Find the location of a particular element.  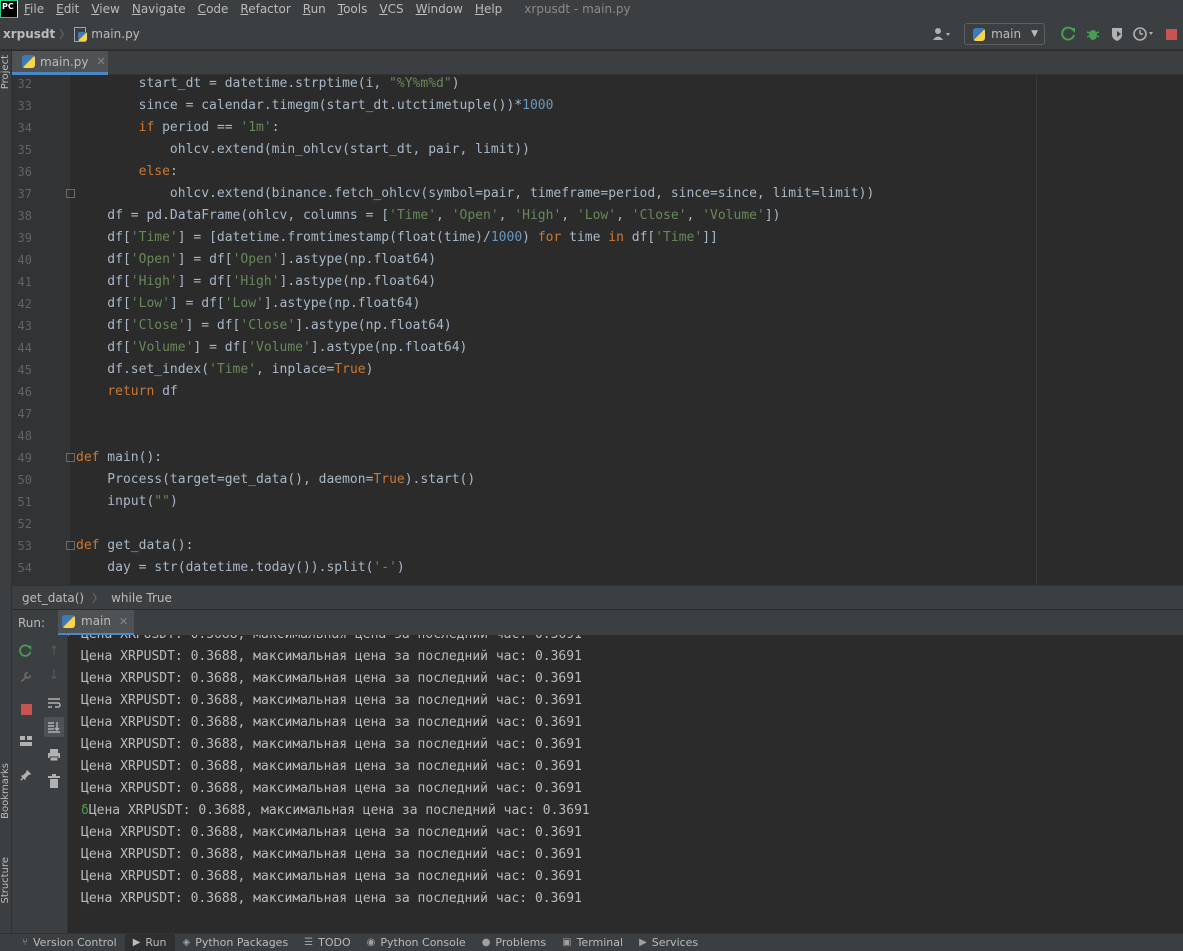

line-number: 38 is located at coordinates (24, 216).